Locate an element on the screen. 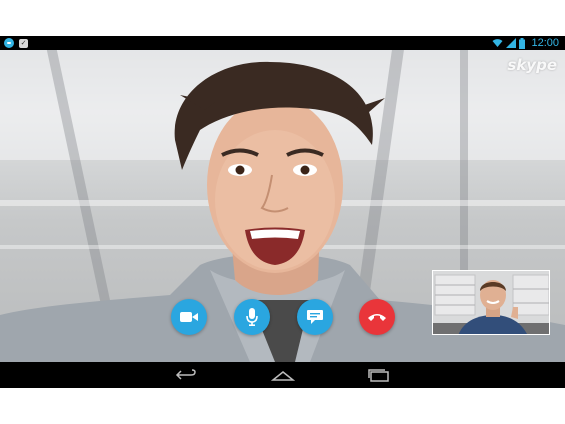  chat-bubble-icon is located at coordinates (315, 317).